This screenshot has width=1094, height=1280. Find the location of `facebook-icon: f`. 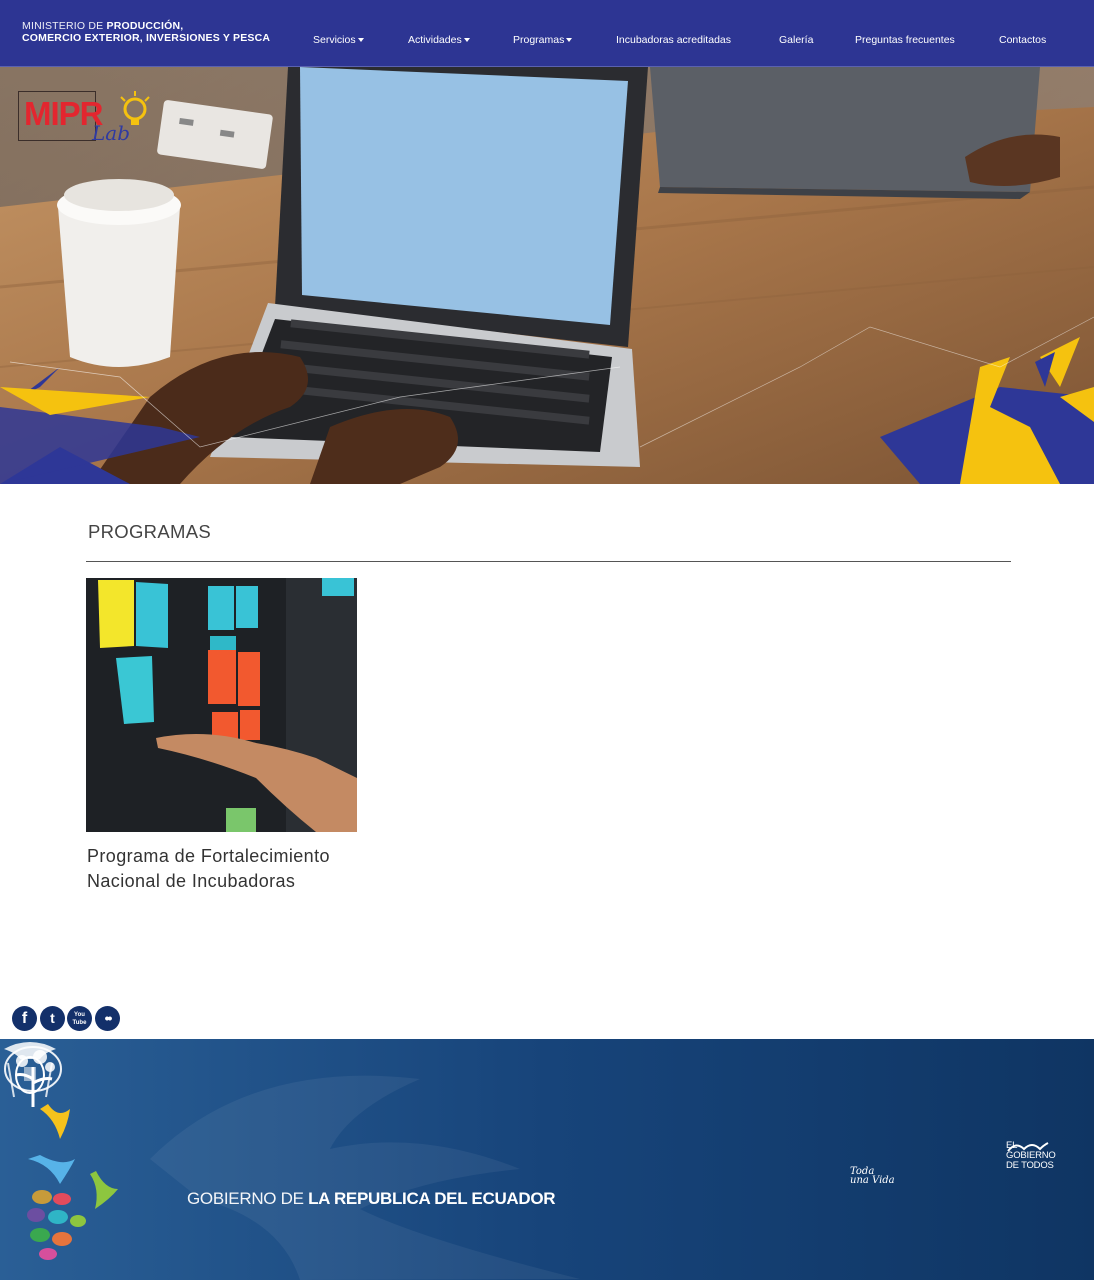

facebook-icon: f is located at coordinates (24, 1018).